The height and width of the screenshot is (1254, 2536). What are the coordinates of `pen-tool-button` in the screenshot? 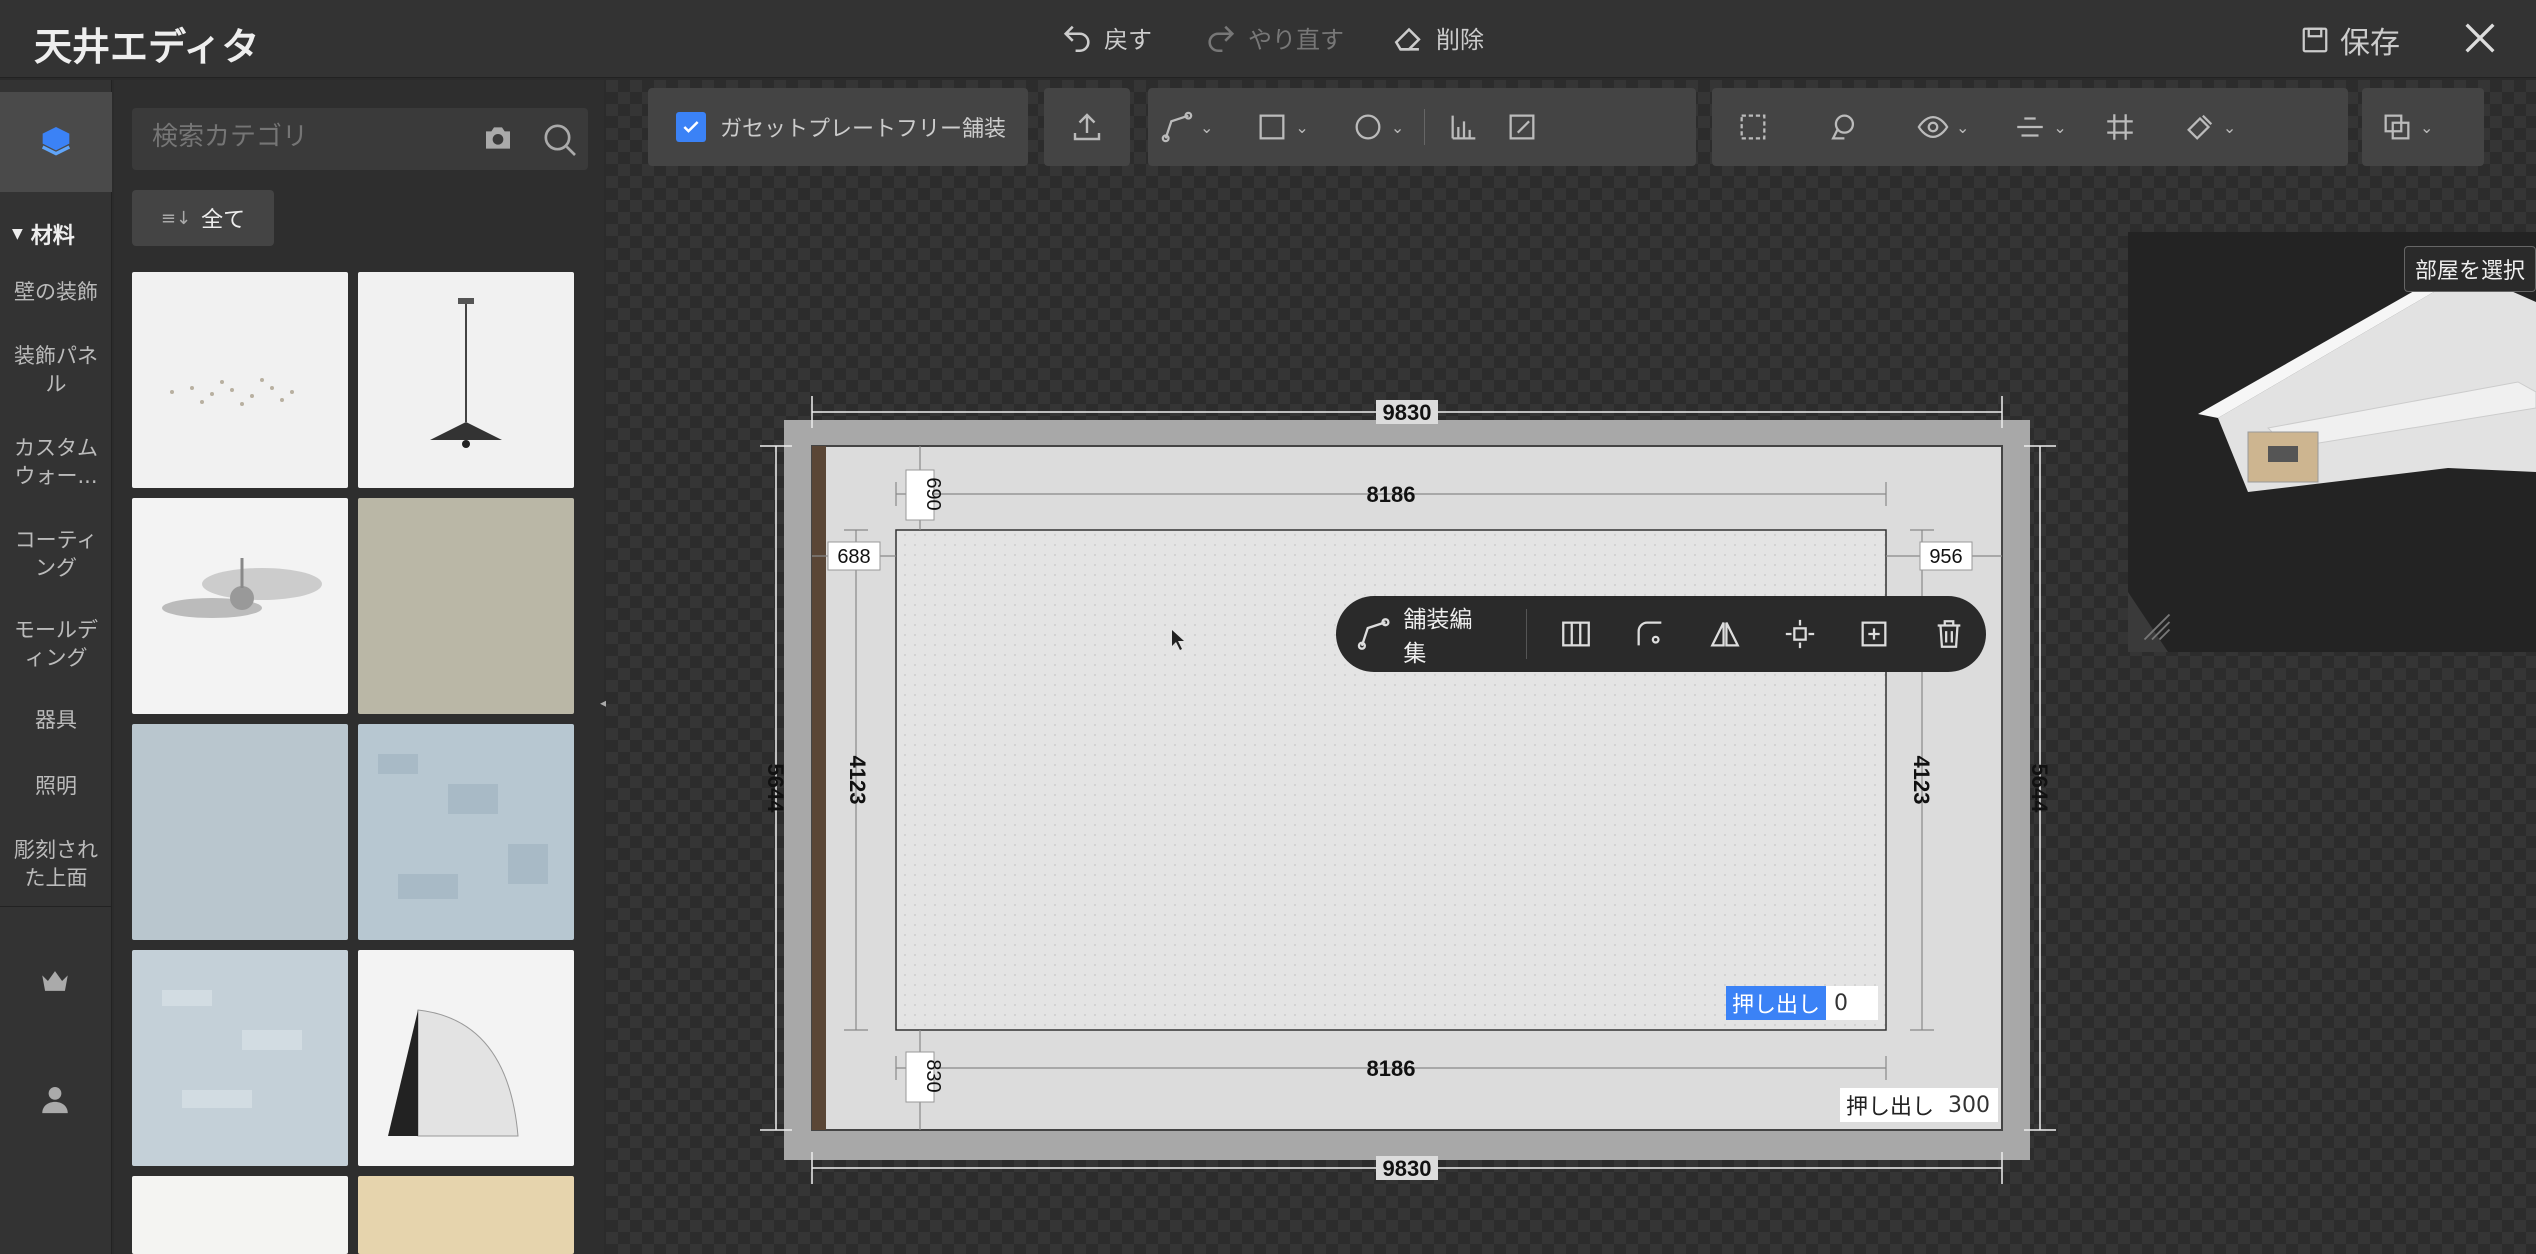 It's located at (1177, 127).